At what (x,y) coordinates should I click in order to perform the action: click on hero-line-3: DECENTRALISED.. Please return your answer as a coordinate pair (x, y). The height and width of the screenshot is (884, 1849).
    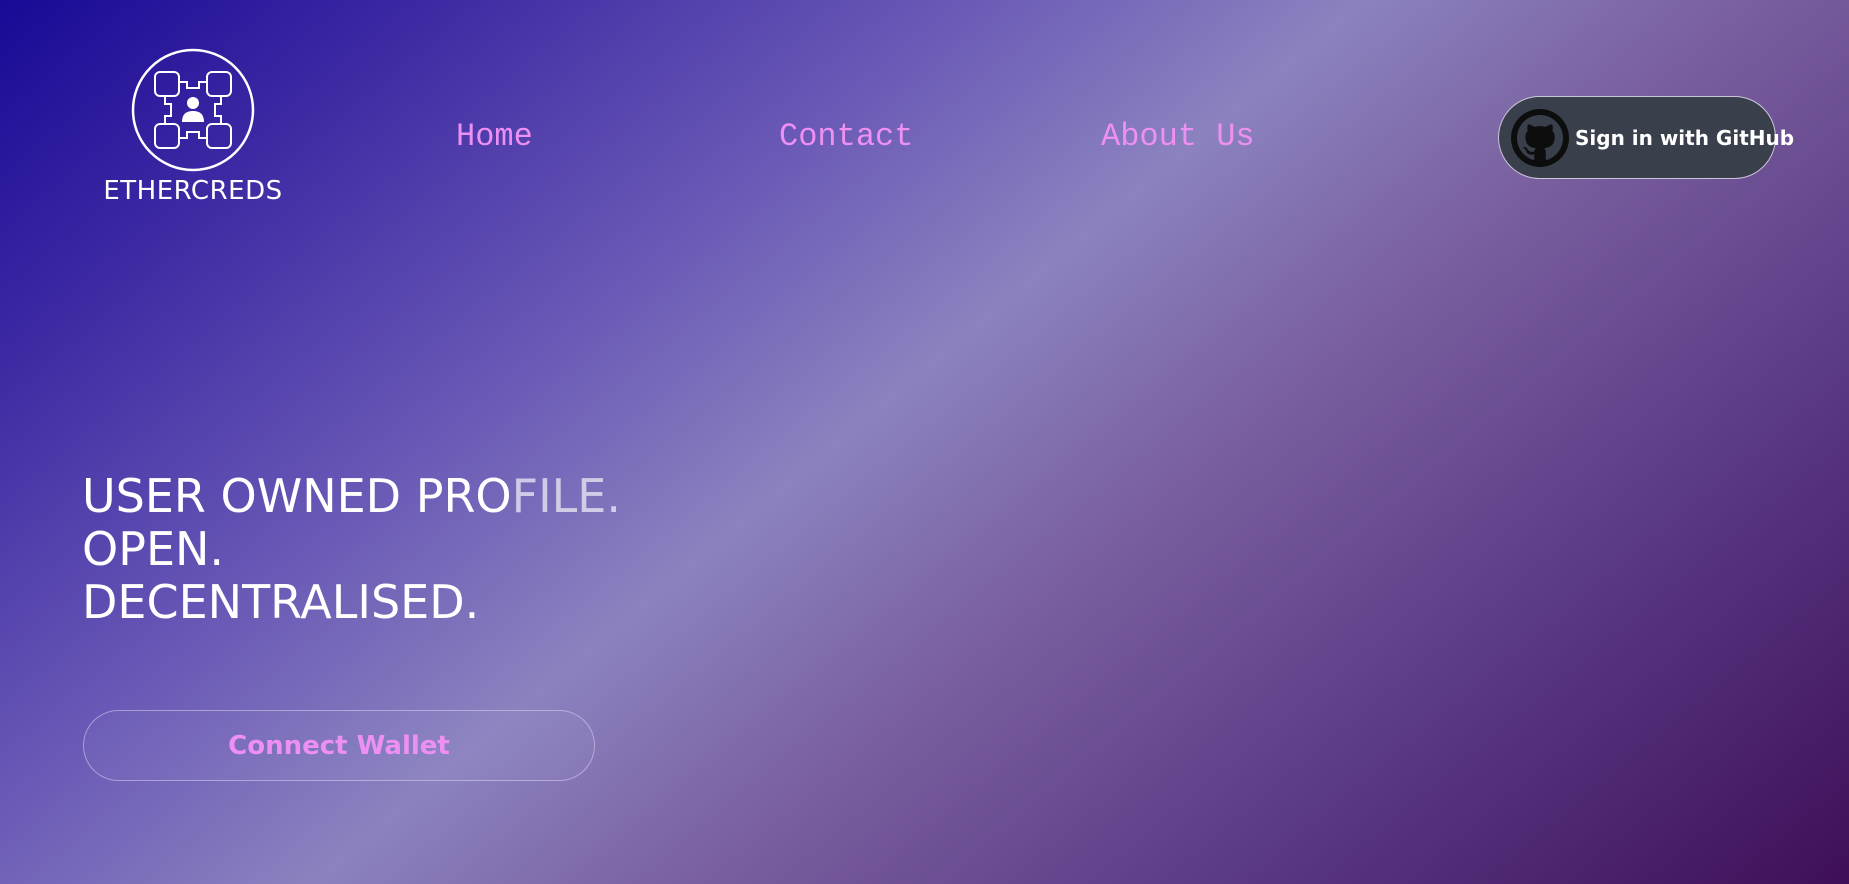
    Looking at the image, I should click on (281, 602).